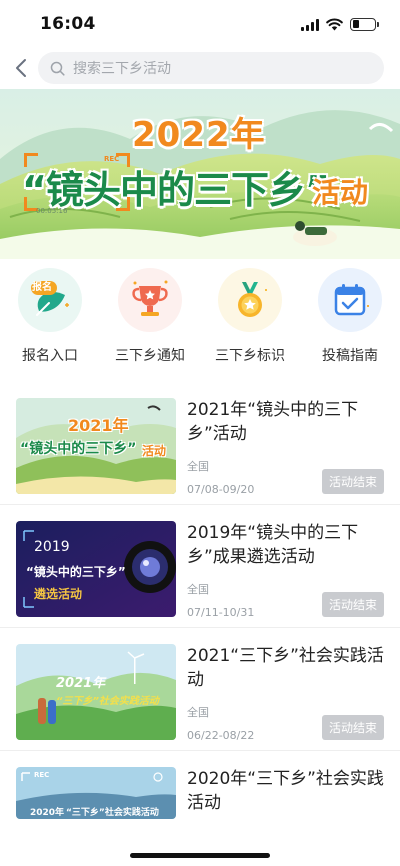 The image size is (400, 866). Describe the element at coordinates (250, 300) in the screenshot. I see `medal-icon` at that location.